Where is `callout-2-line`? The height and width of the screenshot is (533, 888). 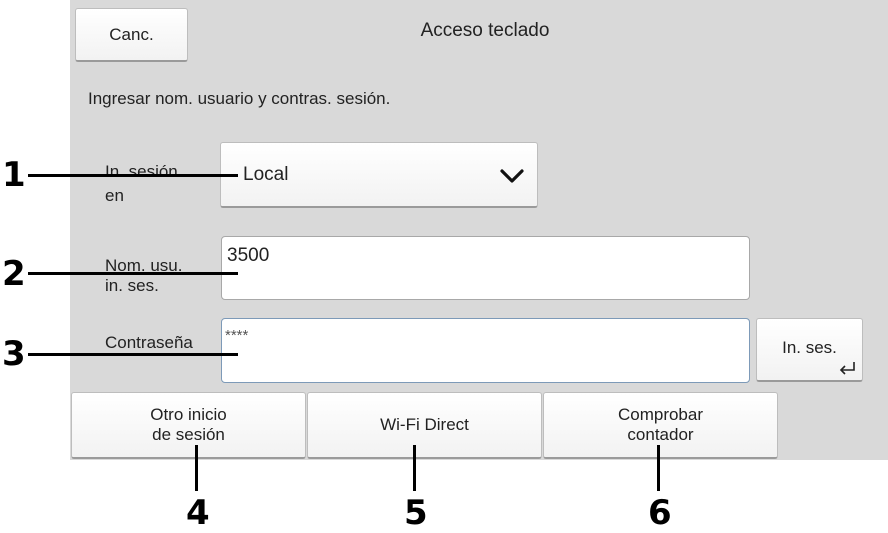 callout-2-line is located at coordinates (133, 273).